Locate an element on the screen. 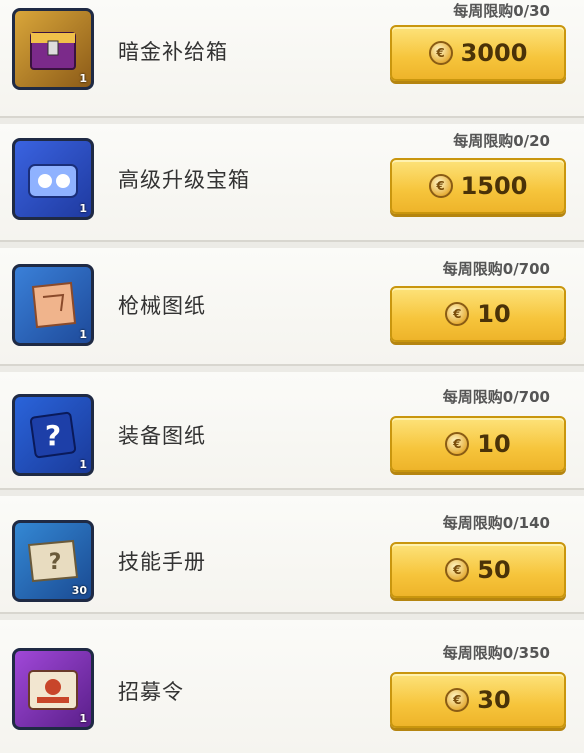 This screenshot has height=753, width=584. equipment-blueprint-icon: ? 1 is located at coordinates (53, 435).